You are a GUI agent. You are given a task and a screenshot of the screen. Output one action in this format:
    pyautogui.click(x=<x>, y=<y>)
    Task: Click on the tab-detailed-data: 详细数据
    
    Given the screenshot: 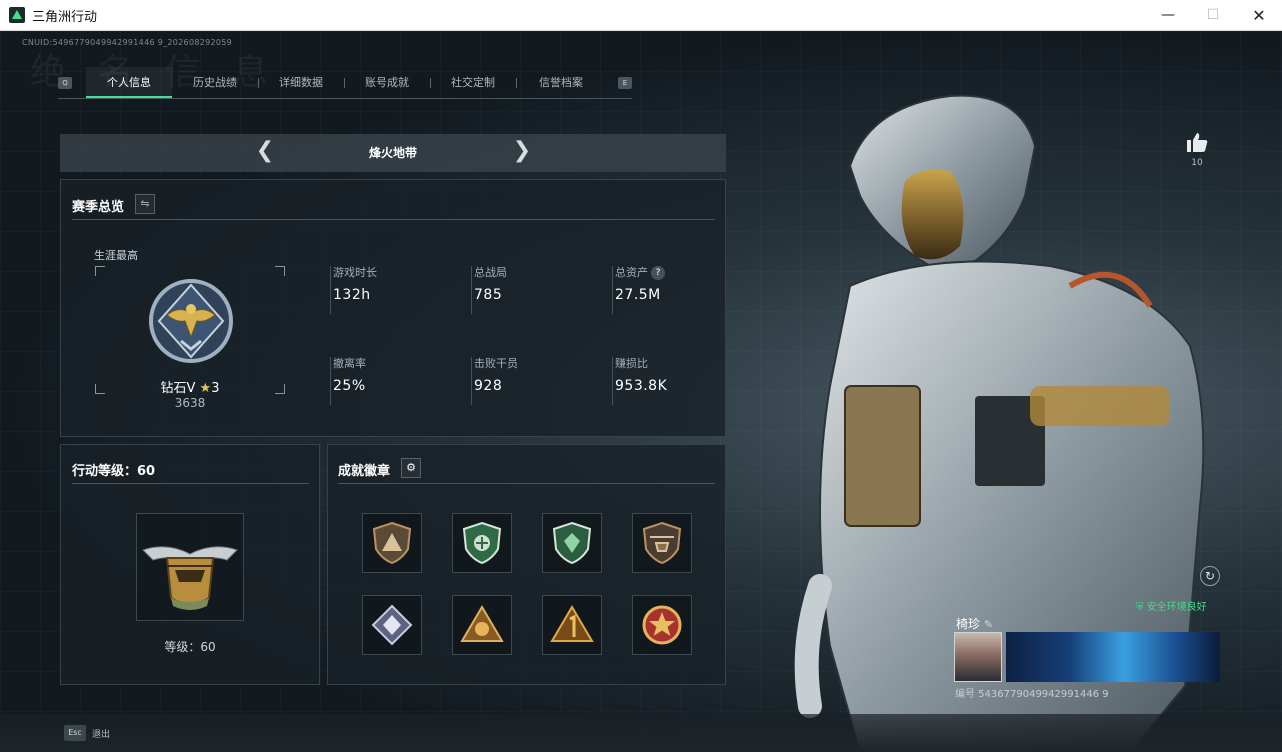 What is the action you would take?
    pyautogui.click(x=301, y=82)
    